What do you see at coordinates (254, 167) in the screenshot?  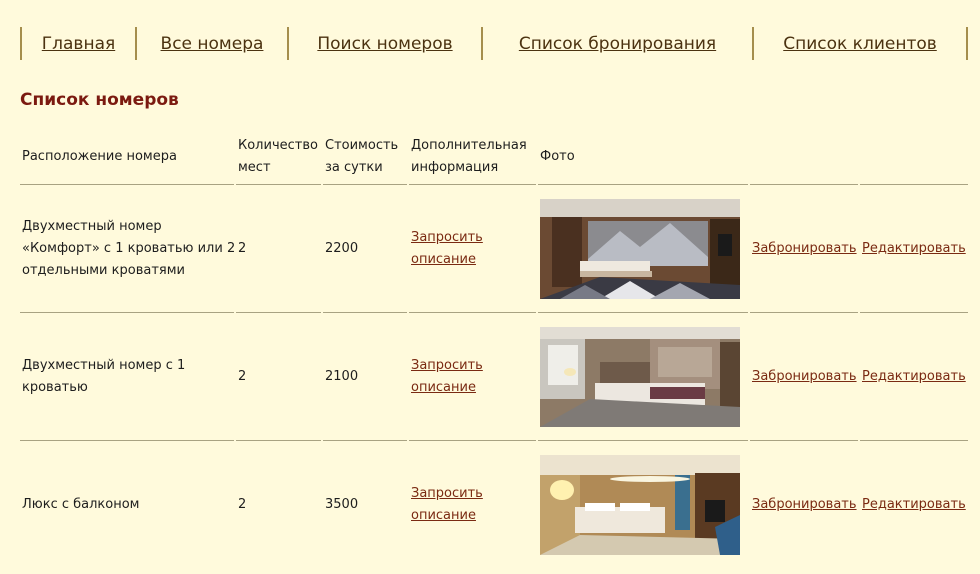 I see `header-seats-line2: мест` at bounding box center [254, 167].